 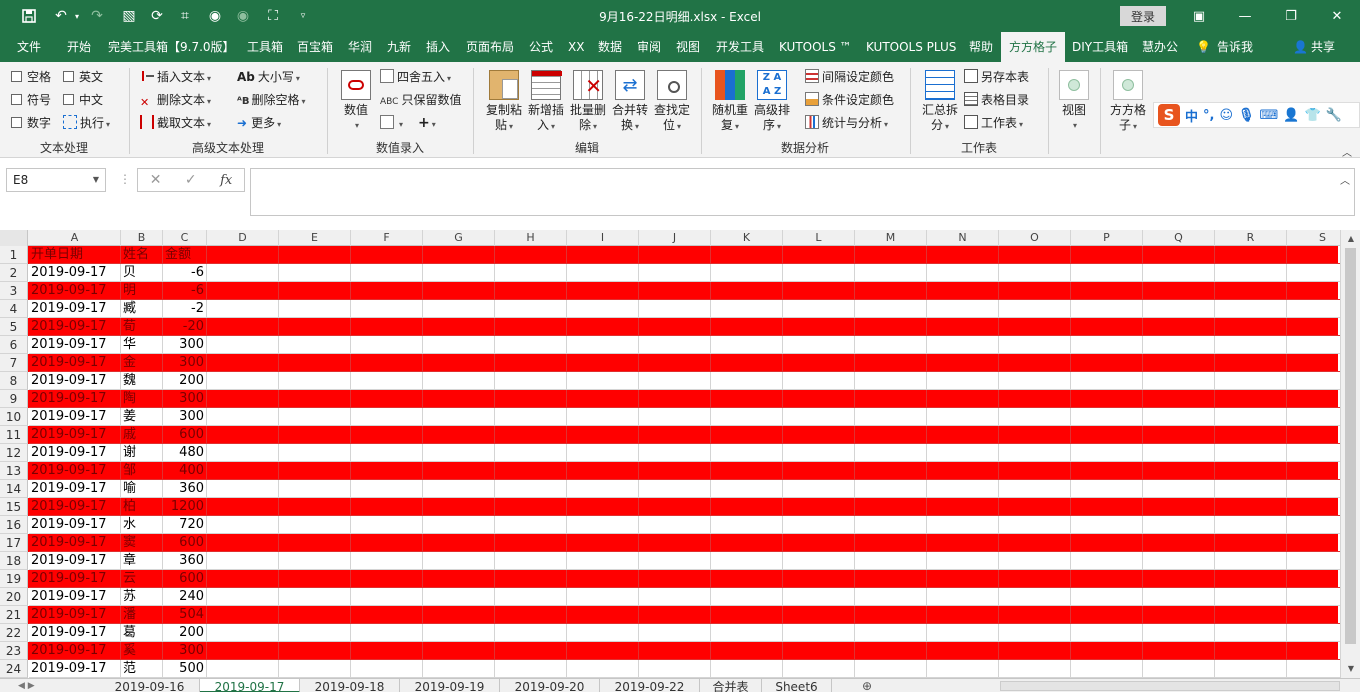 What do you see at coordinates (142, 417) in the screenshot?
I see `cell-b: 姜` at bounding box center [142, 417].